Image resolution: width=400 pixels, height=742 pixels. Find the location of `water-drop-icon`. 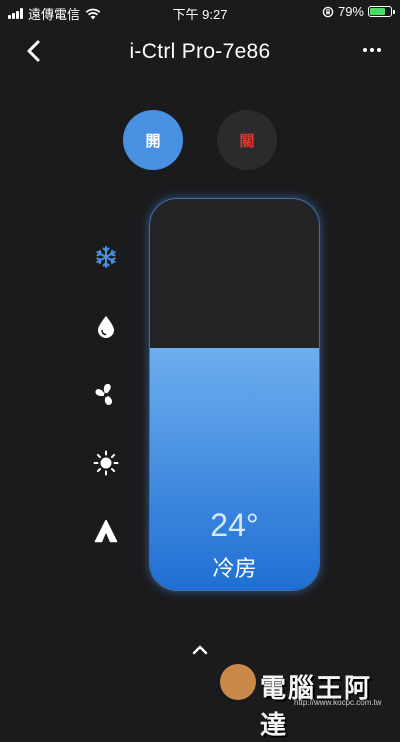

water-drop-icon is located at coordinates (106, 327).